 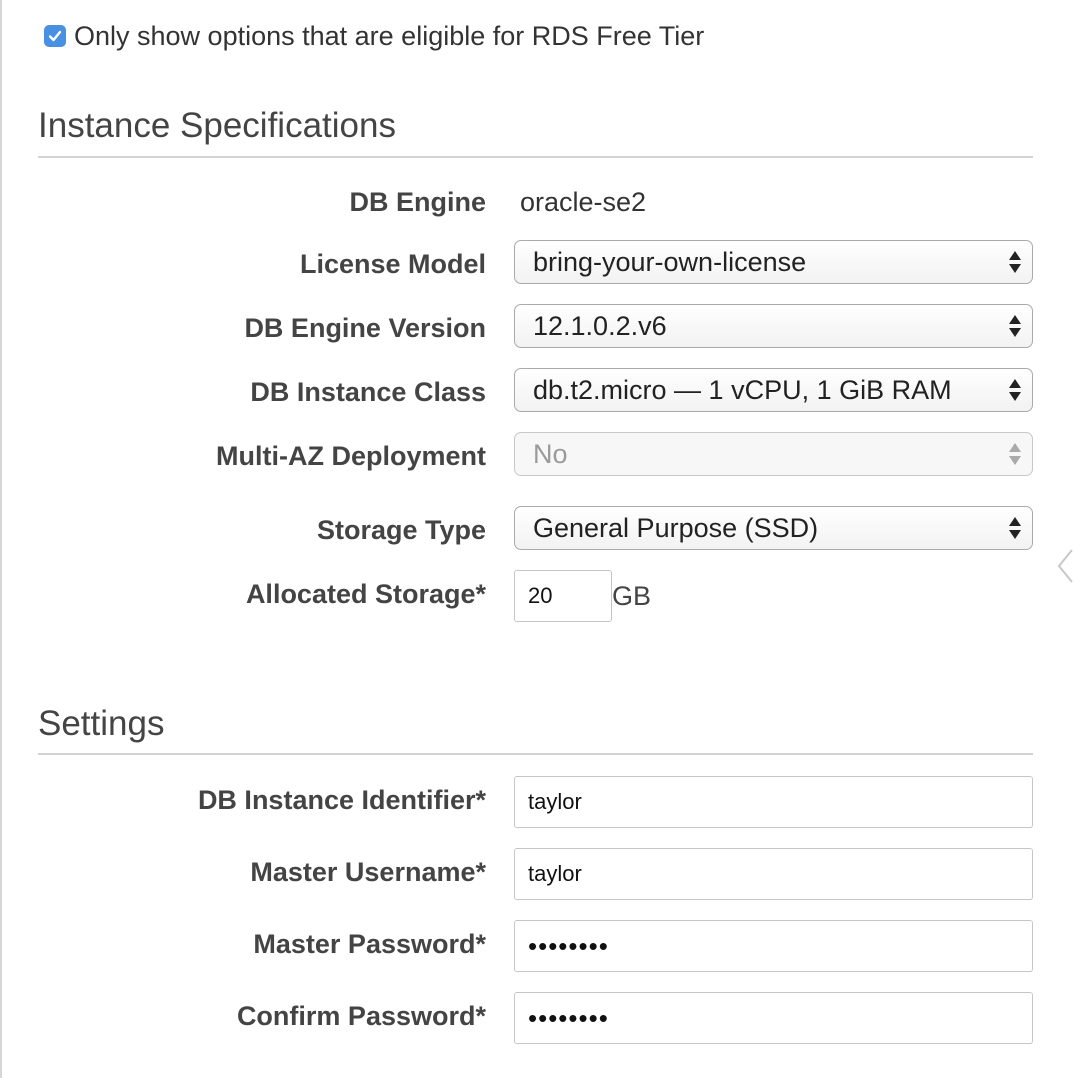 I want to click on instance-identifier-label: DB Instance Identifier*, so click(x=341, y=800).